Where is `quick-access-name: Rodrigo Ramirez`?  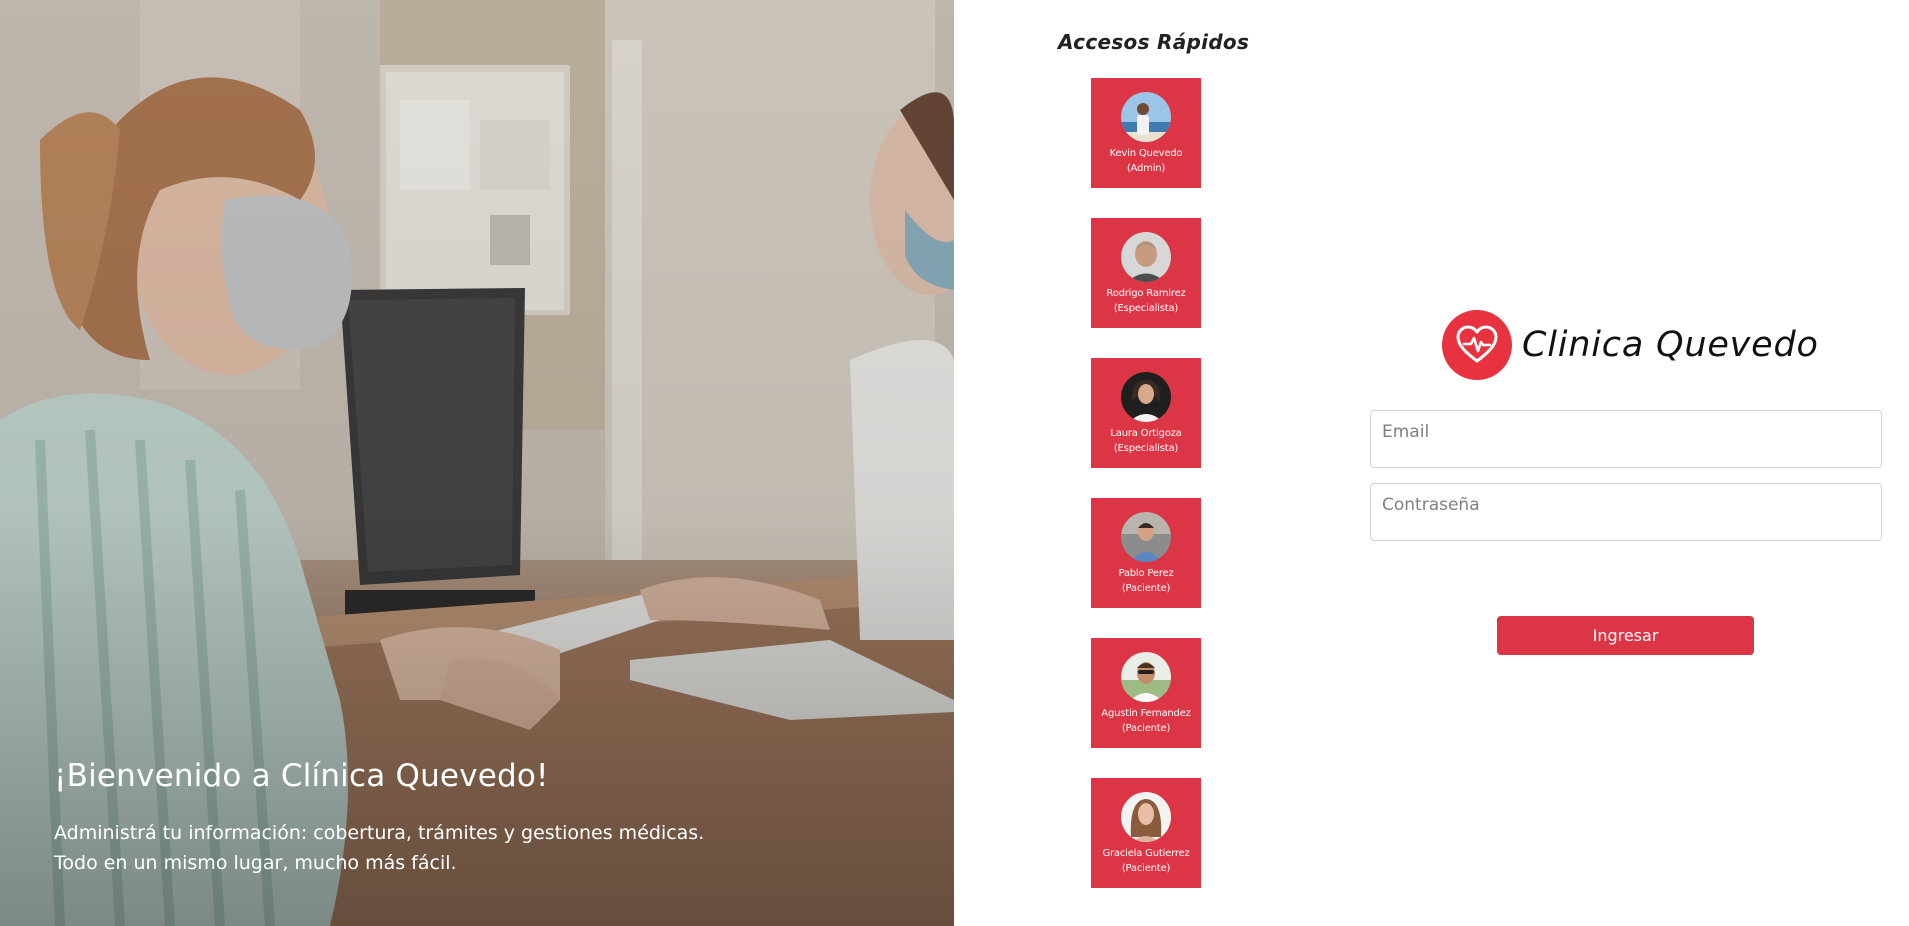
quick-access-name: Rodrigo Ramirez is located at coordinates (1146, 293).